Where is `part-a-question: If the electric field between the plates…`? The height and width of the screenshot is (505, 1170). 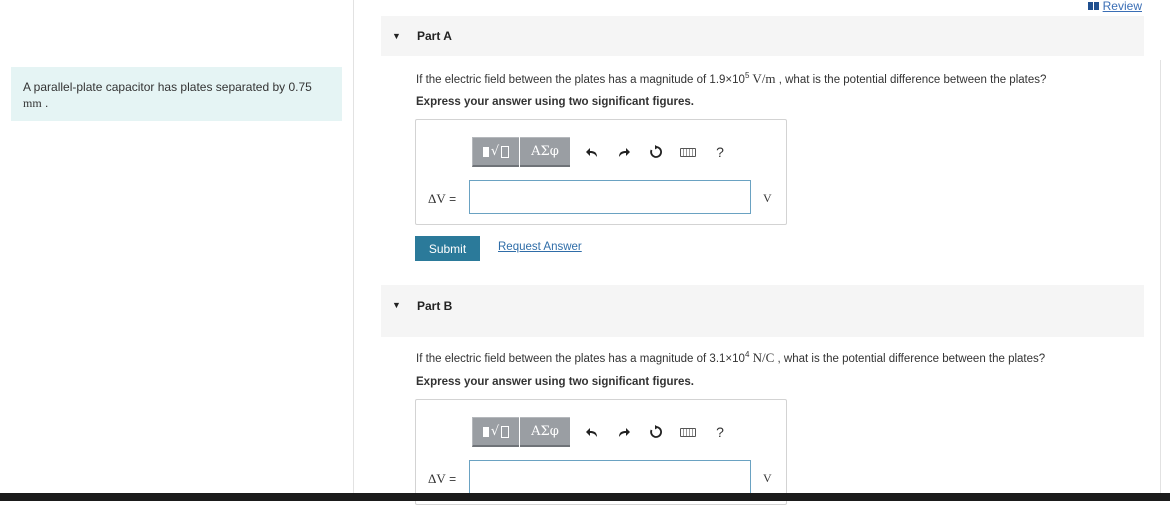 part-a-question: If the electric field between the plates… is located at coordinates (731, 79).